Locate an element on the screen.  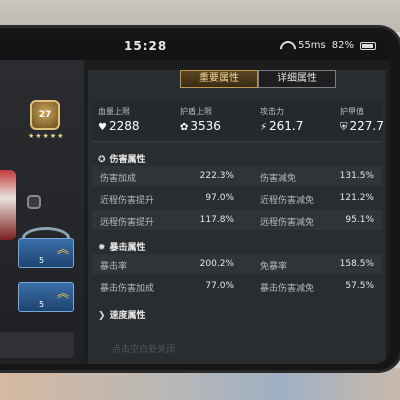
tab-detailed: 详细属性 is located at coordinates (297, 79).